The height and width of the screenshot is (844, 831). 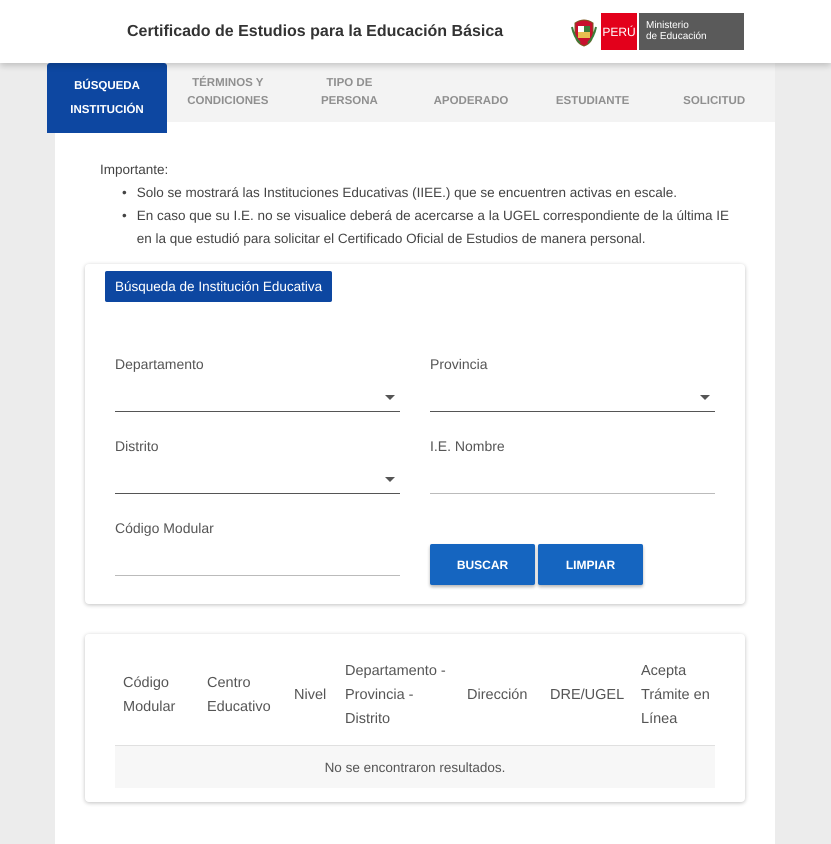 What do you see at coordinates (218, 286) in the screenshot?
I see `search-card-title: Búsqueda de Institución Educativa` at bounding box center [218, 286].